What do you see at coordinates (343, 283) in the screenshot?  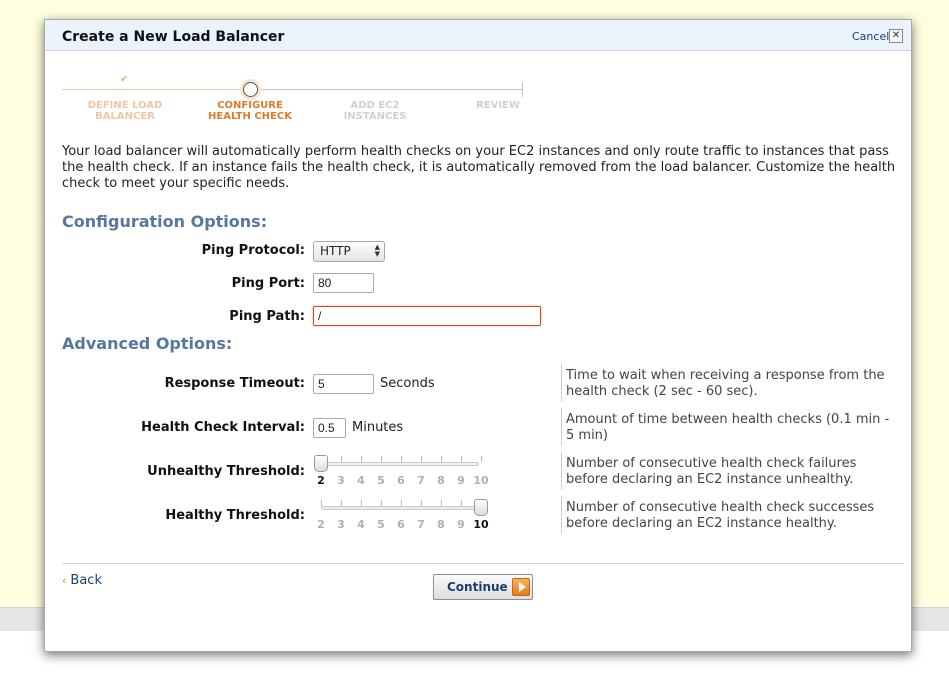 I see `ping-port-input` at bounding box center [343, 283].